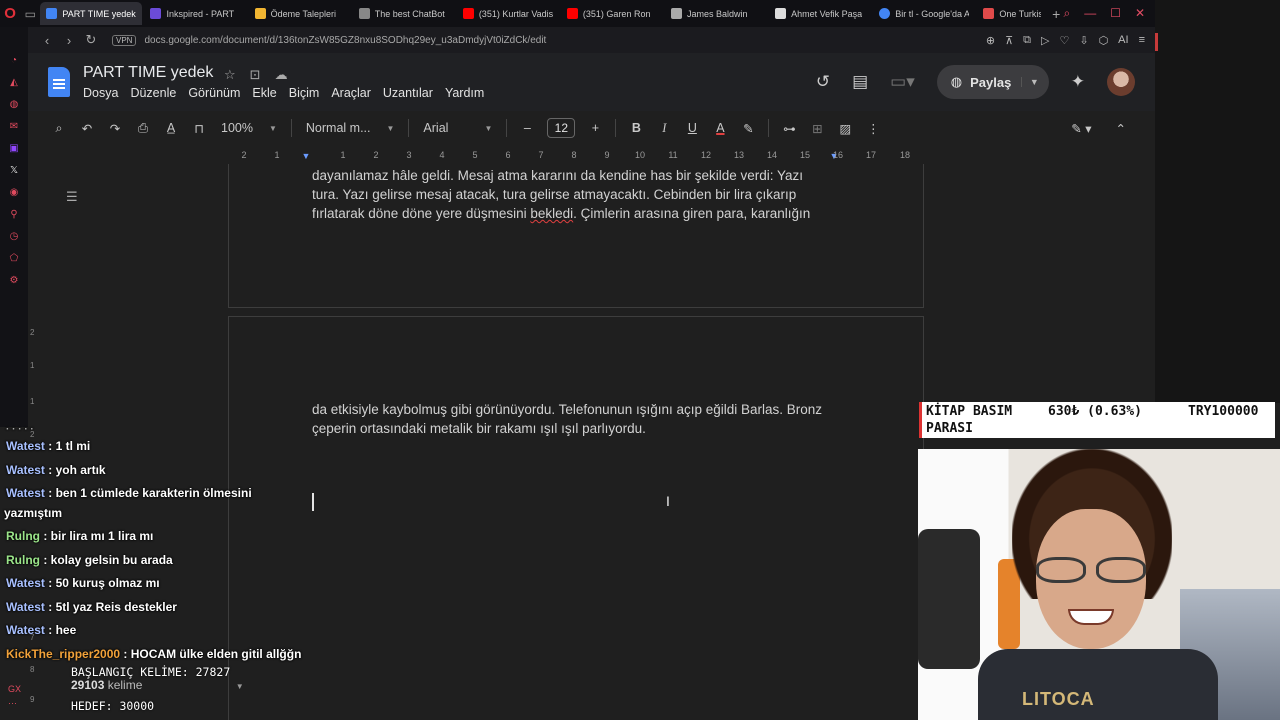 This screenshot has height=720, width=1280. Describe the element at coordinates (1121, 128) in the screenshot. I see `collapse-menus-icon: ⌃` at that location.